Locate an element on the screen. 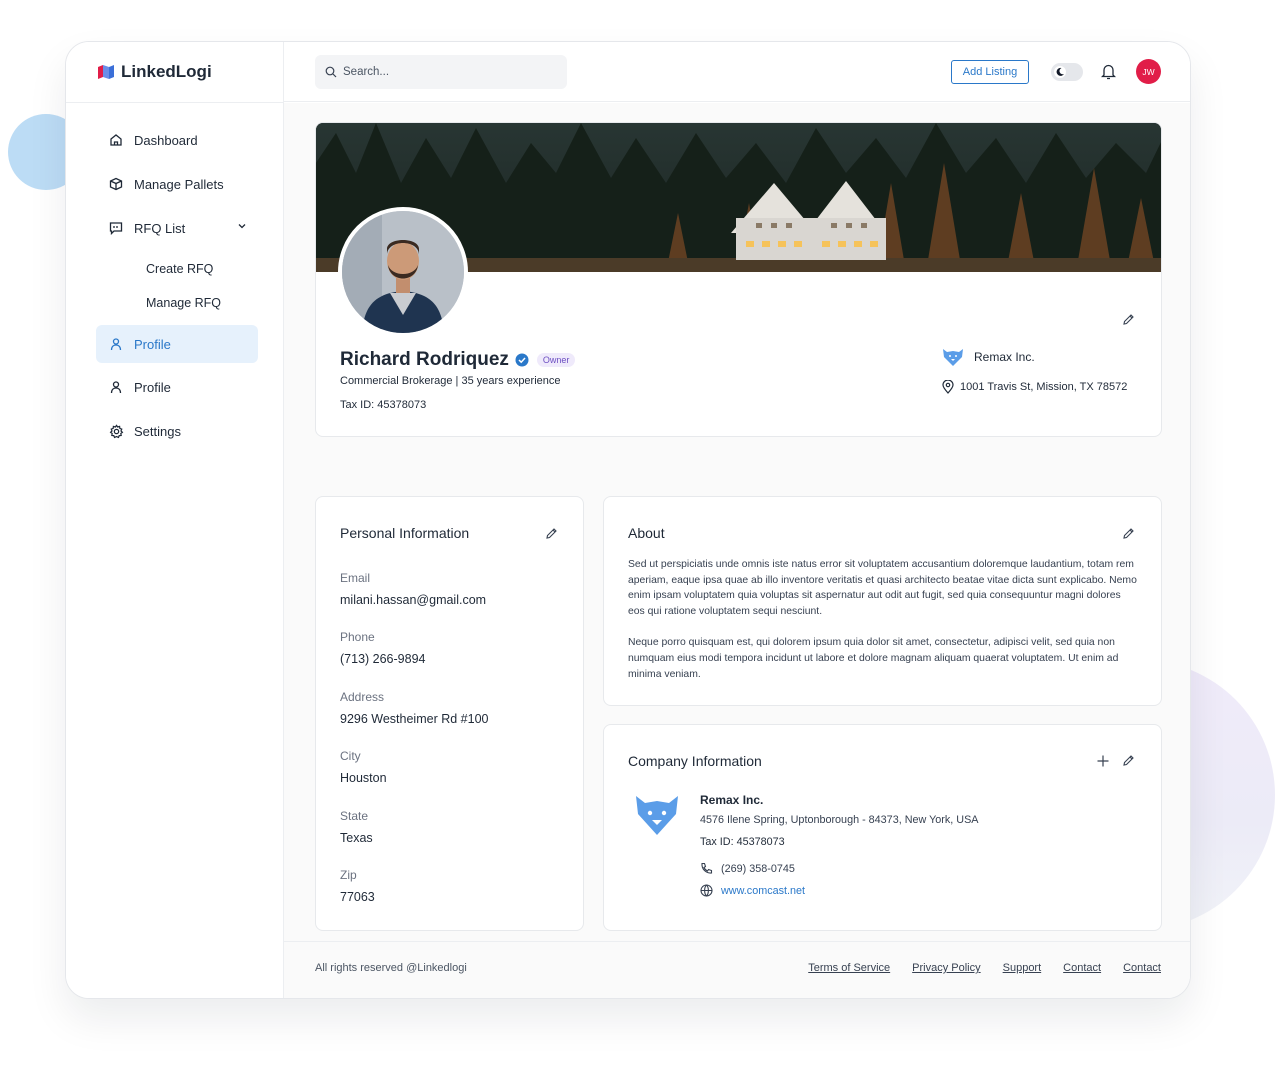  sidebar-item-profile-active: Profile is located at coordinates (177, 344).